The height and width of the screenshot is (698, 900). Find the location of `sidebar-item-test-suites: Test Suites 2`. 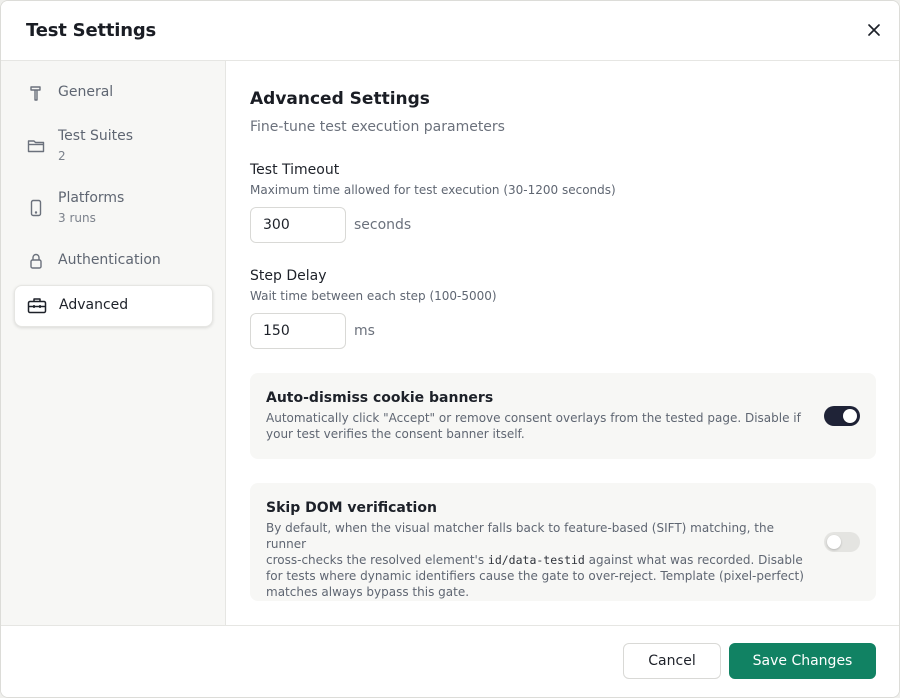

sidebar-item-test-suites: Test Suites 2 is located at coordinates (113, 146).